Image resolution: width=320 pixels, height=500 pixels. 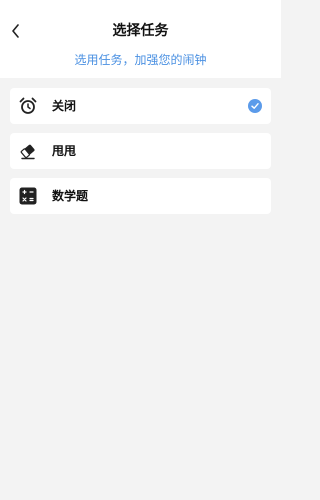 I want to click on page-subtitle: 选用任务，加强您的闹钟, so click(x=140, y=60).